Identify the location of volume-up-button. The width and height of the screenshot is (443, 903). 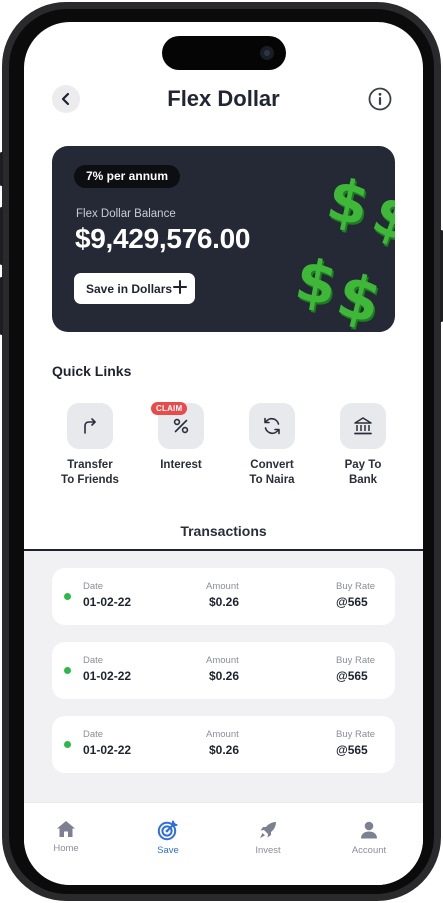
(1, 236).